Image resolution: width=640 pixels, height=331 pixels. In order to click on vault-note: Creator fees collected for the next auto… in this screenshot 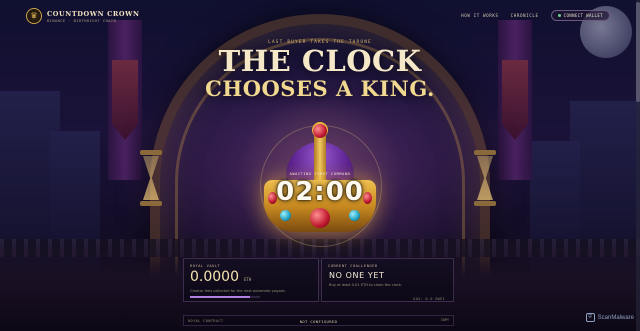, I will do `click(238, 291)`.